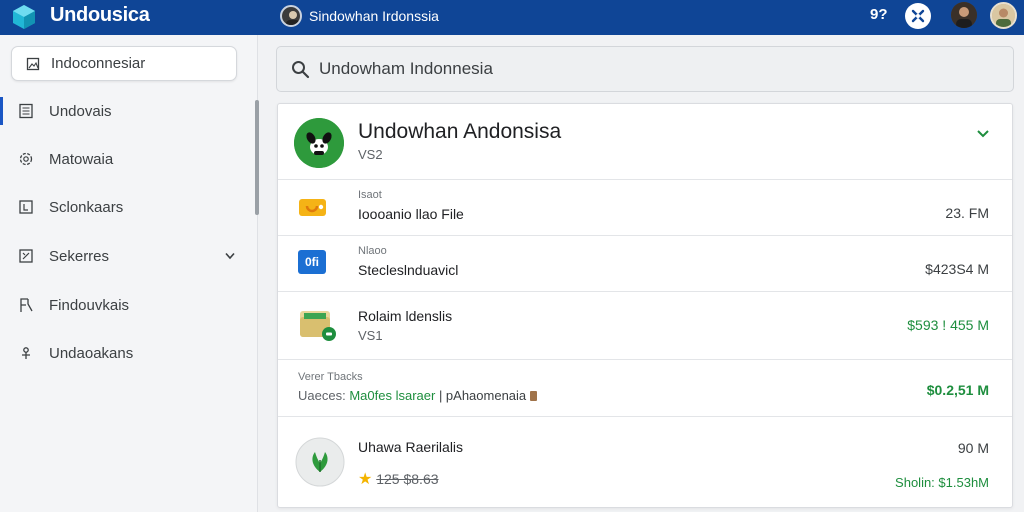 Image resolution: width=1024 pixels, height=512 pixels. What do you see at coordinates (301, 70) in the screenshot?
I see `search-icon` at bounding box center [301, 70].